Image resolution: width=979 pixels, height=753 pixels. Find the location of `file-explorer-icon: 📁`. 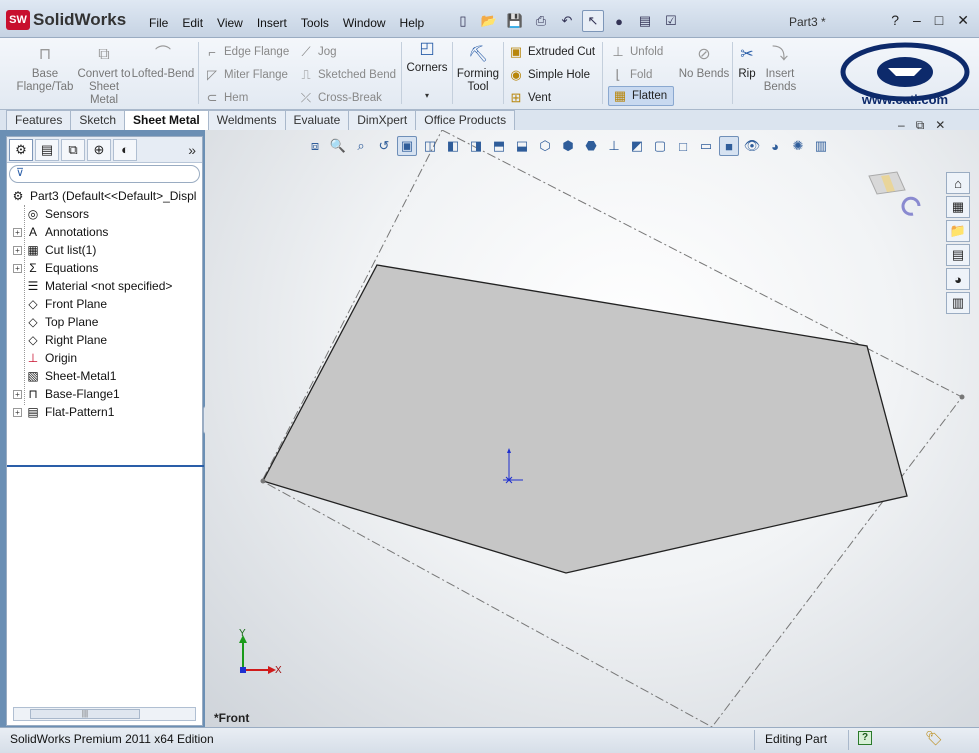

file-explorer-icon: 📁 is located at coordinates (958, 231).